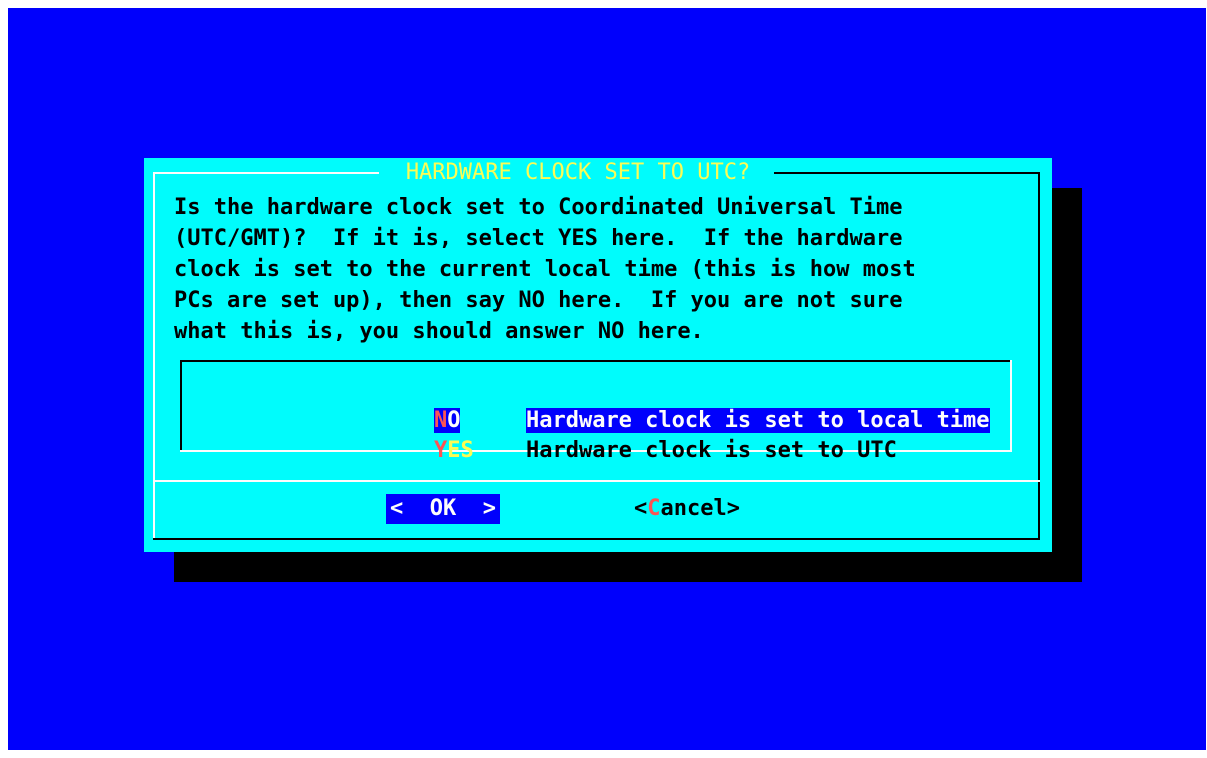  I want to click on cancel-button: <Cancel>, so click(687, 509).